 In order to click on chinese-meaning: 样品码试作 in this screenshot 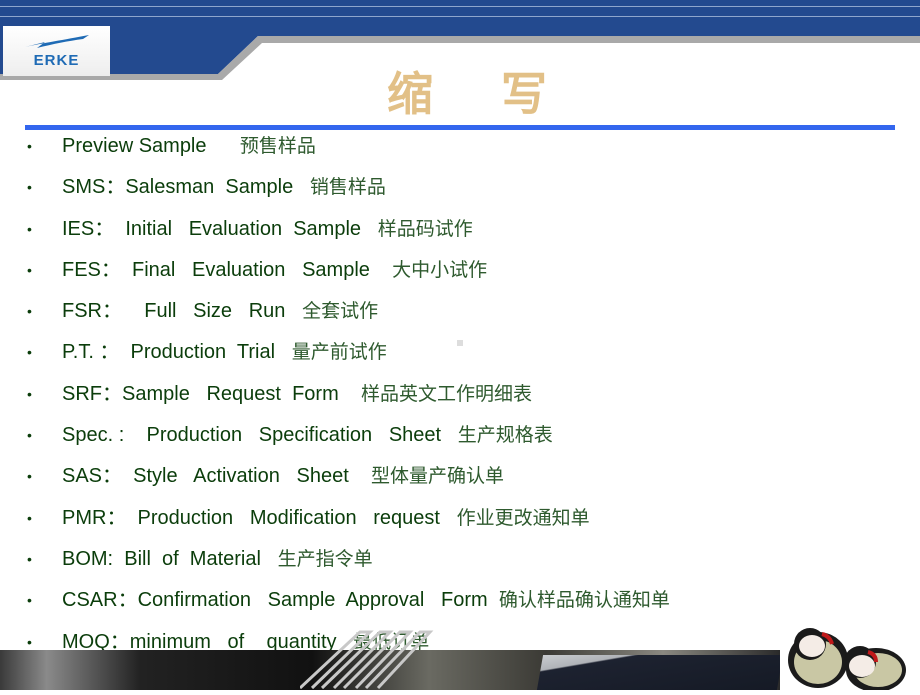, I will do `click(425, 228)`.